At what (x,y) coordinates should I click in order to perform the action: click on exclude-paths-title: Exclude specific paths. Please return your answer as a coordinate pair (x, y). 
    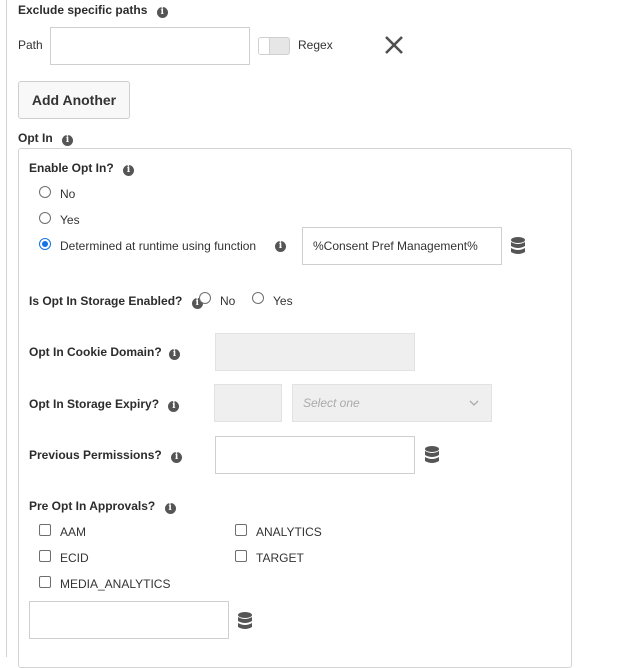
    Looking at the image, I should click on (83, 10).